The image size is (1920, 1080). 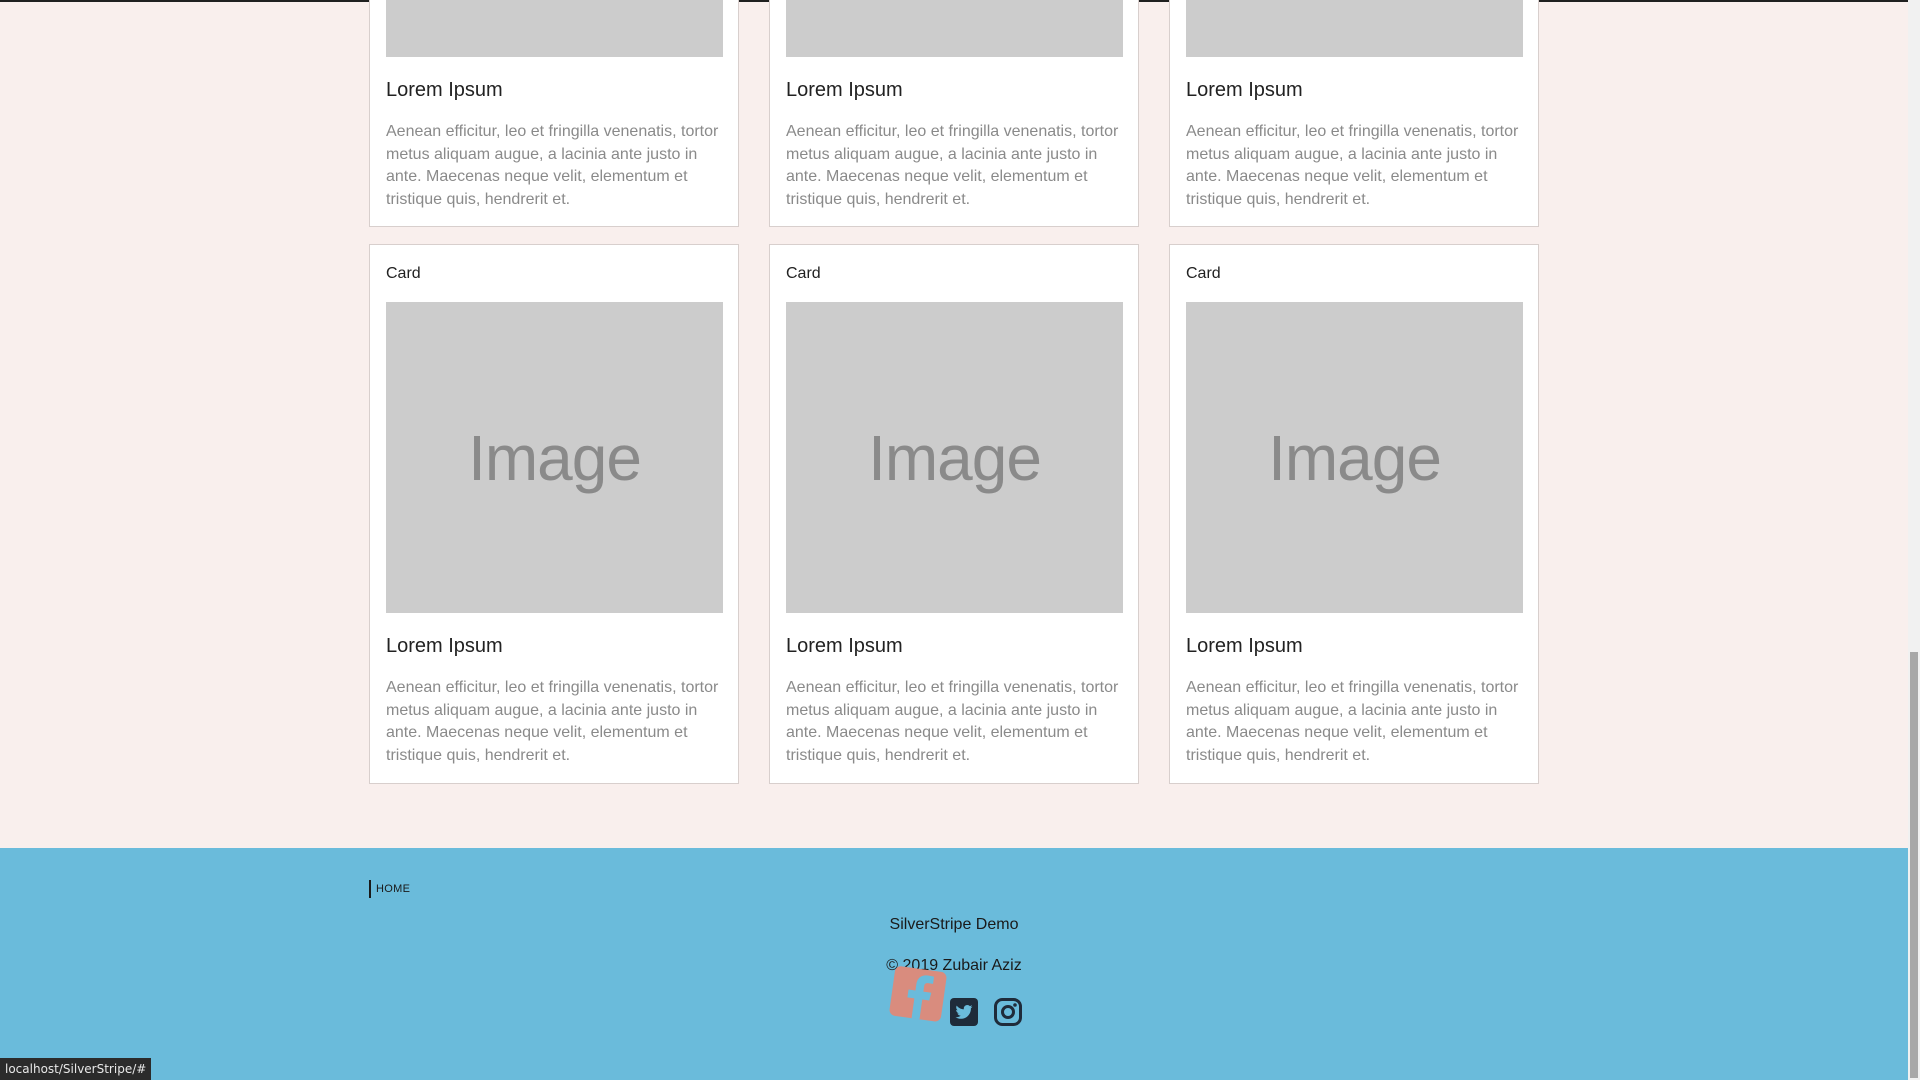 I want to click on social-links, so click(x=958, y=1003).